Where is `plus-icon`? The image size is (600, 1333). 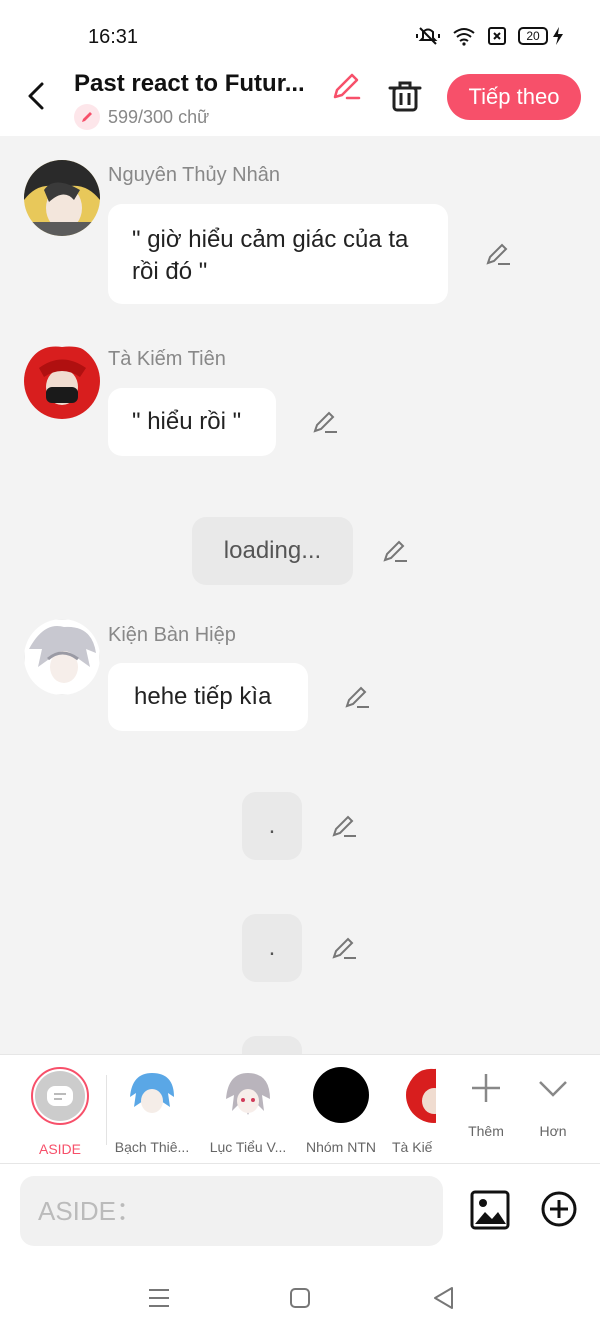 plus-icon is located at coordinates (486, 1088).